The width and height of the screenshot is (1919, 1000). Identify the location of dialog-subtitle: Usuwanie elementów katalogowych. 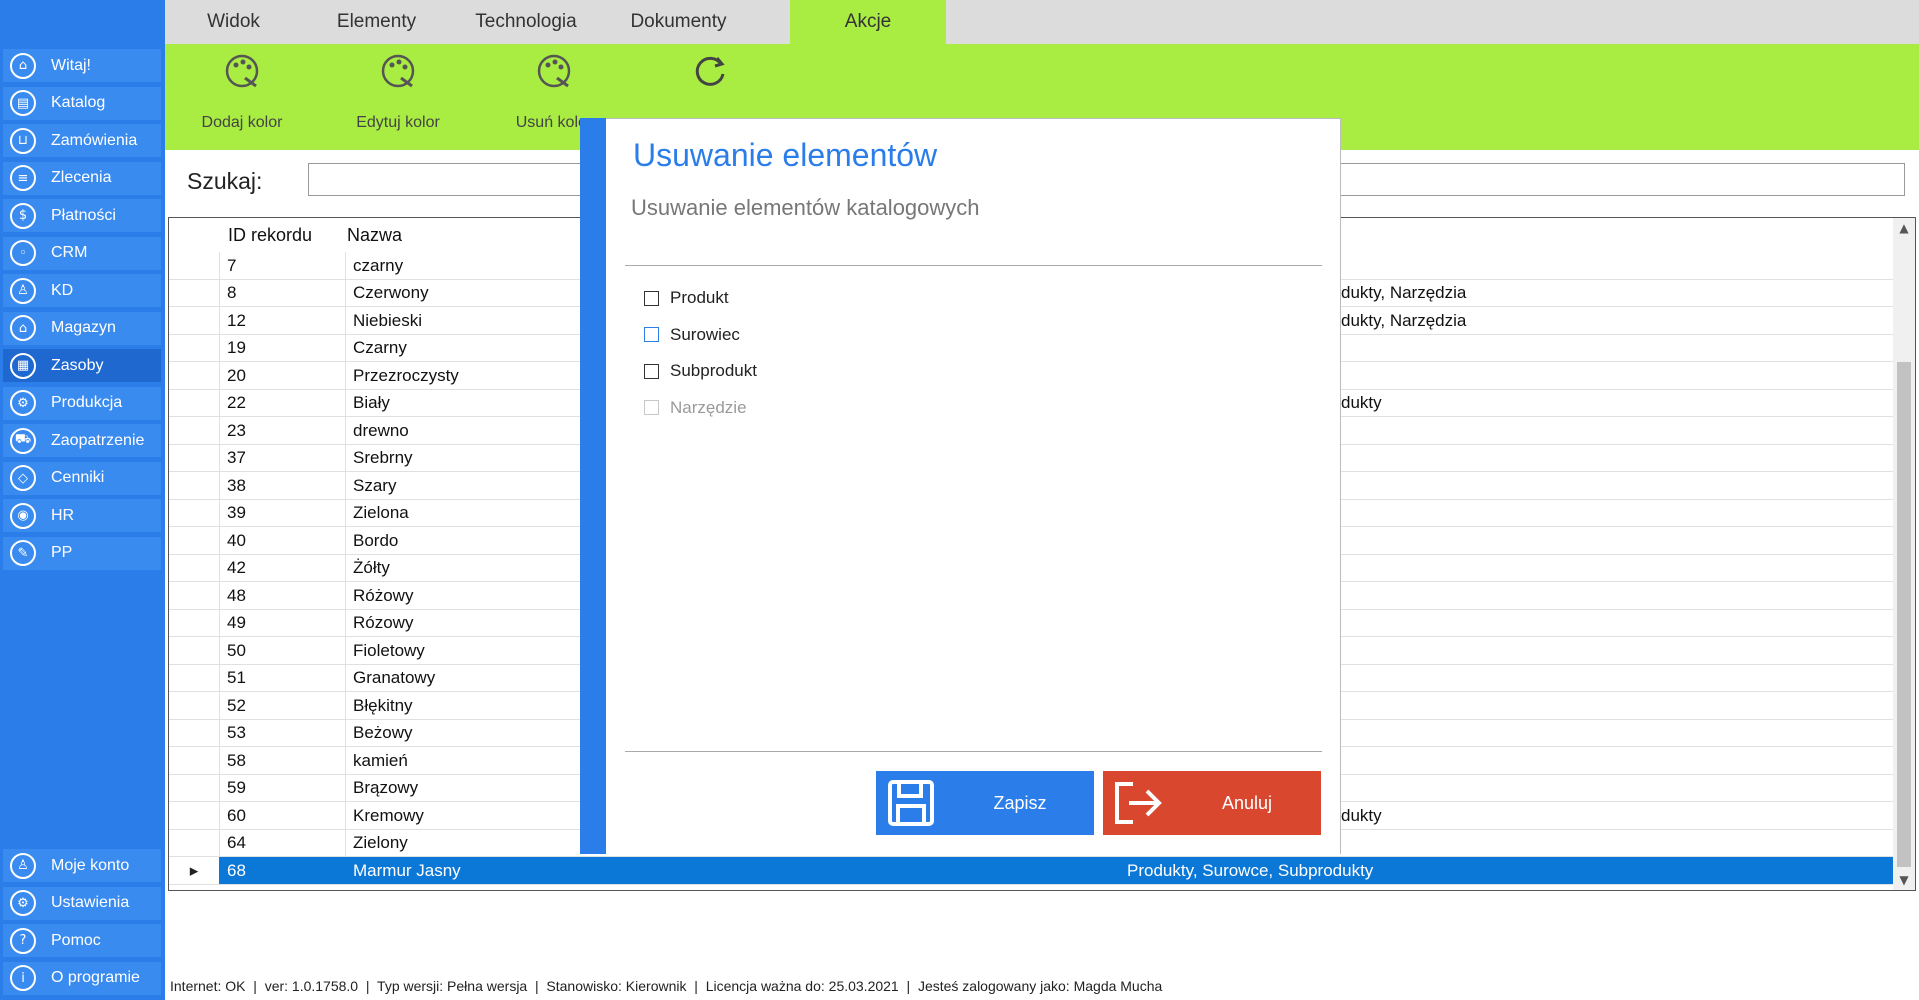
(805, 207).